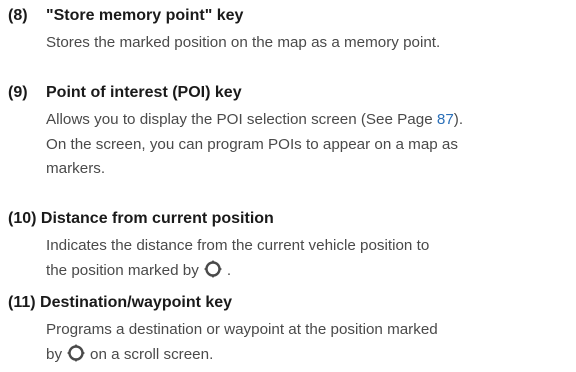  Describe the element at coordinates (309, 271) in the screenshot. I see `description-line: the position marked by.` at that location.